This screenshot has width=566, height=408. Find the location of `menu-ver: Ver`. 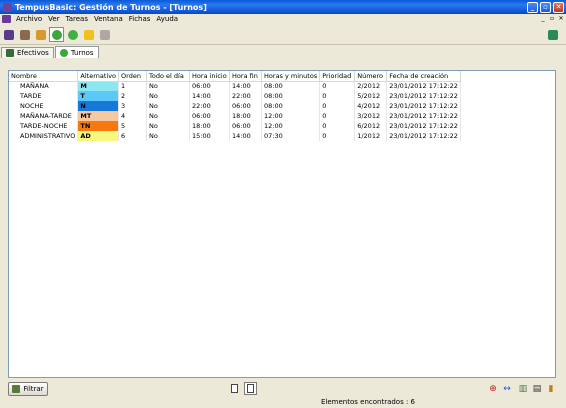

menu-ver: Ver is located at coordinates (53, 19).